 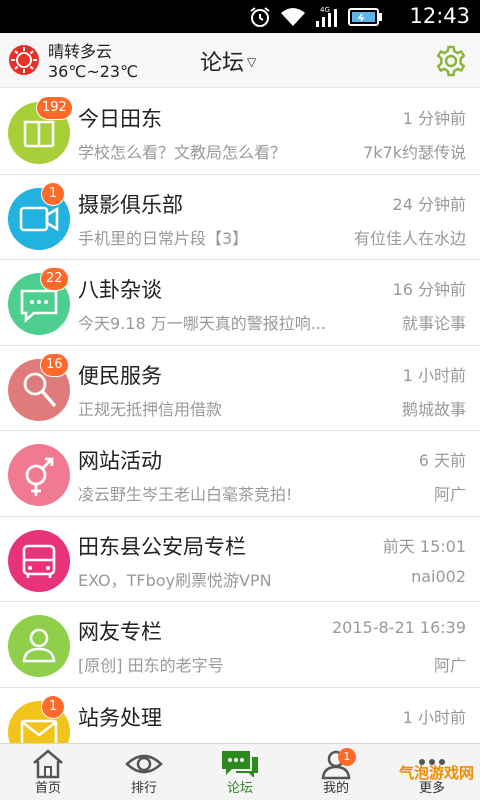 I want to click on tab-badge: 1, so click(x=346, y=757).